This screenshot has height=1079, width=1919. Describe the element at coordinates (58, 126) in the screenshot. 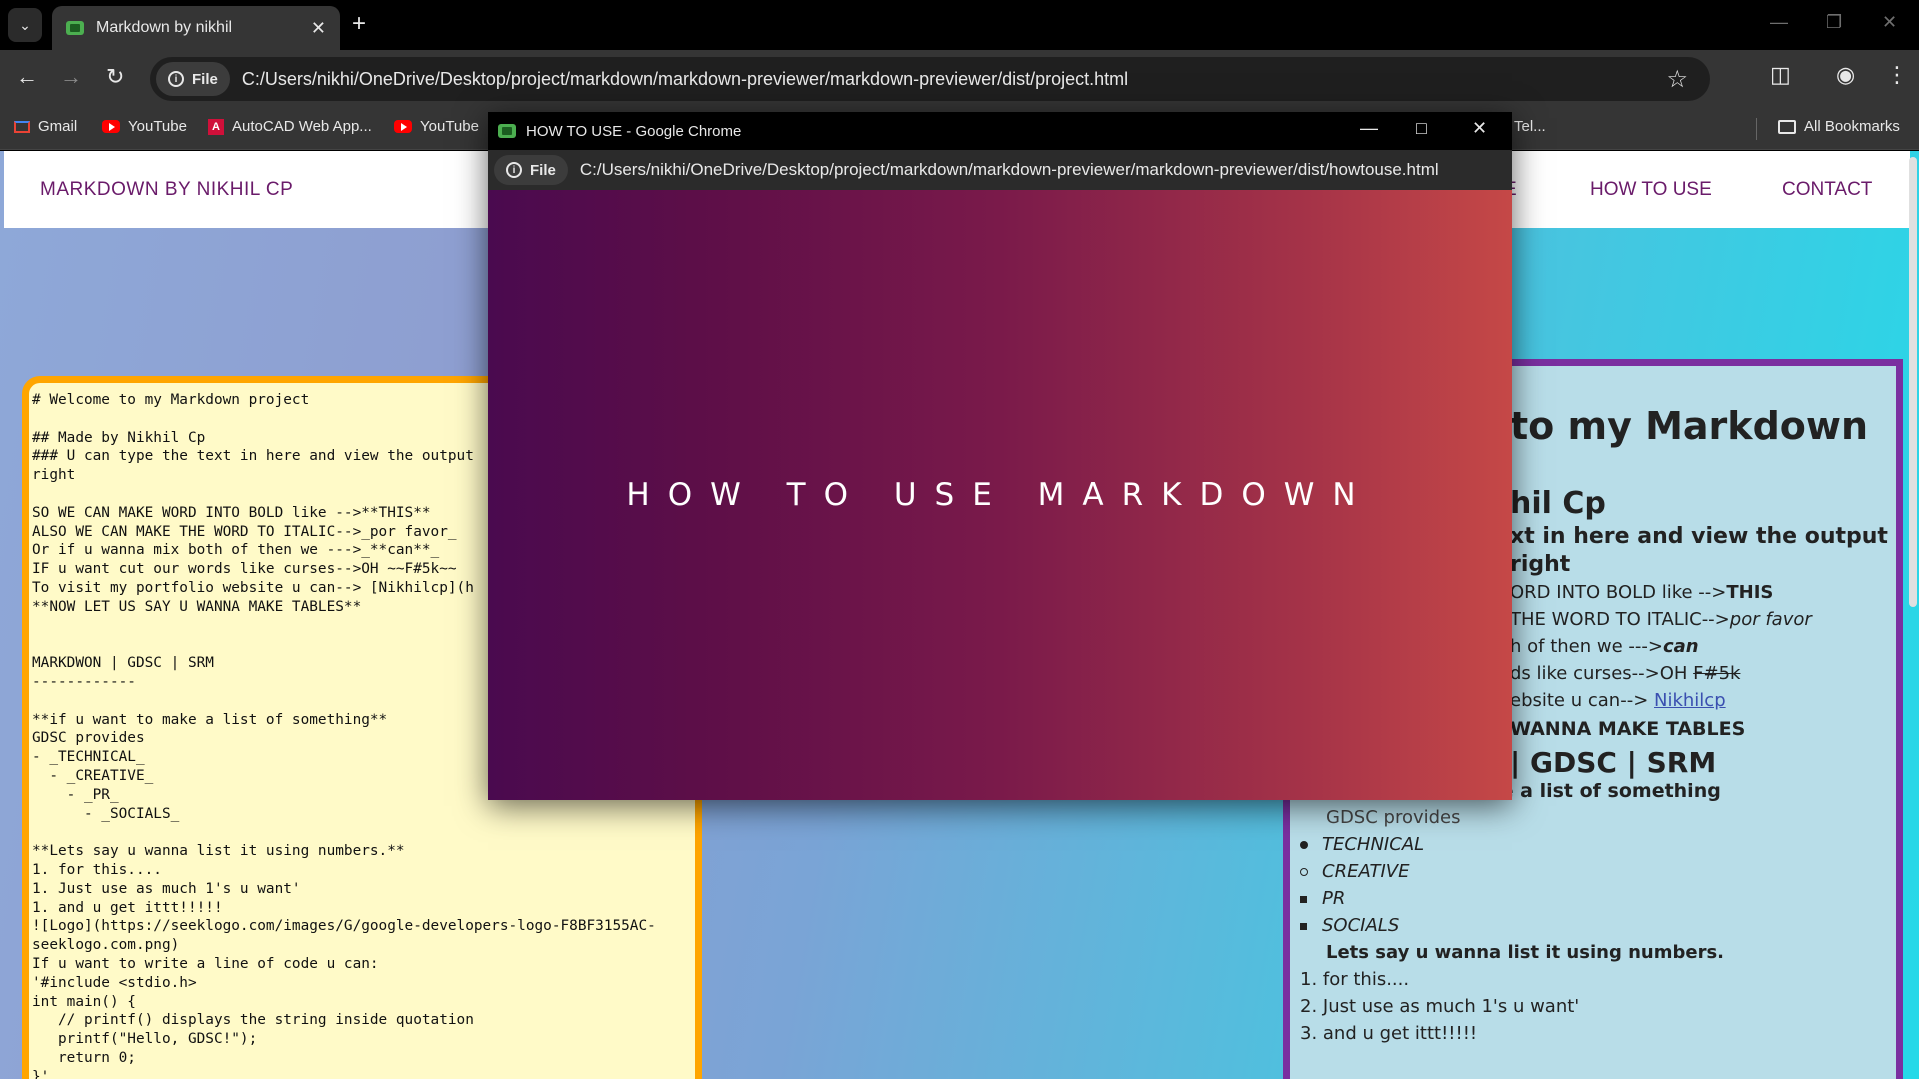

I see `bookmark-label: Gmail` at that location.